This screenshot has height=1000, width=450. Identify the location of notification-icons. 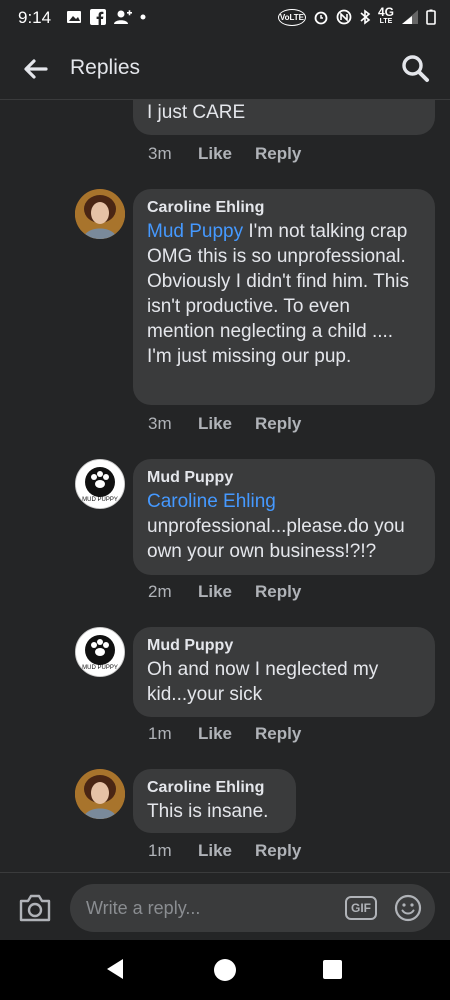
(106, 17).